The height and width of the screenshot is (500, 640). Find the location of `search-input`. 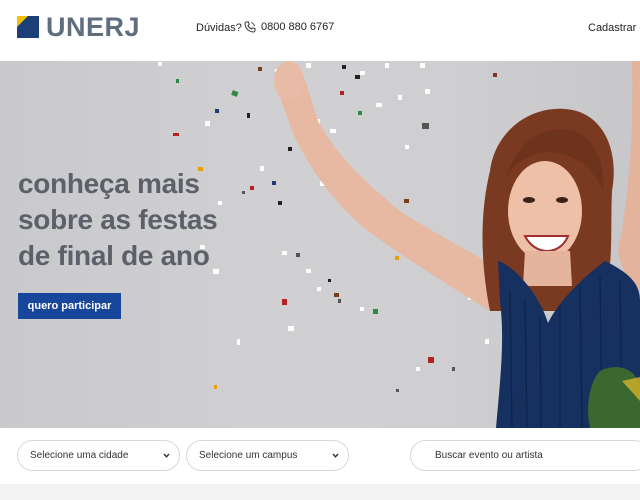

search-input is located at coordinates (530, 455).